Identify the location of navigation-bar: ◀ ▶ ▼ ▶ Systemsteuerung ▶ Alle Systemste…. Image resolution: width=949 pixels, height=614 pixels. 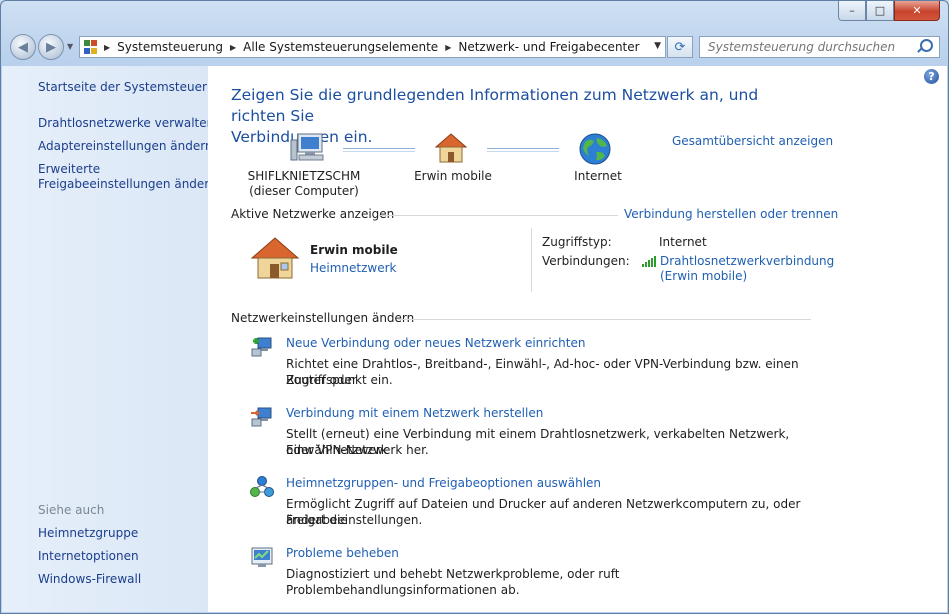
(474, 47).